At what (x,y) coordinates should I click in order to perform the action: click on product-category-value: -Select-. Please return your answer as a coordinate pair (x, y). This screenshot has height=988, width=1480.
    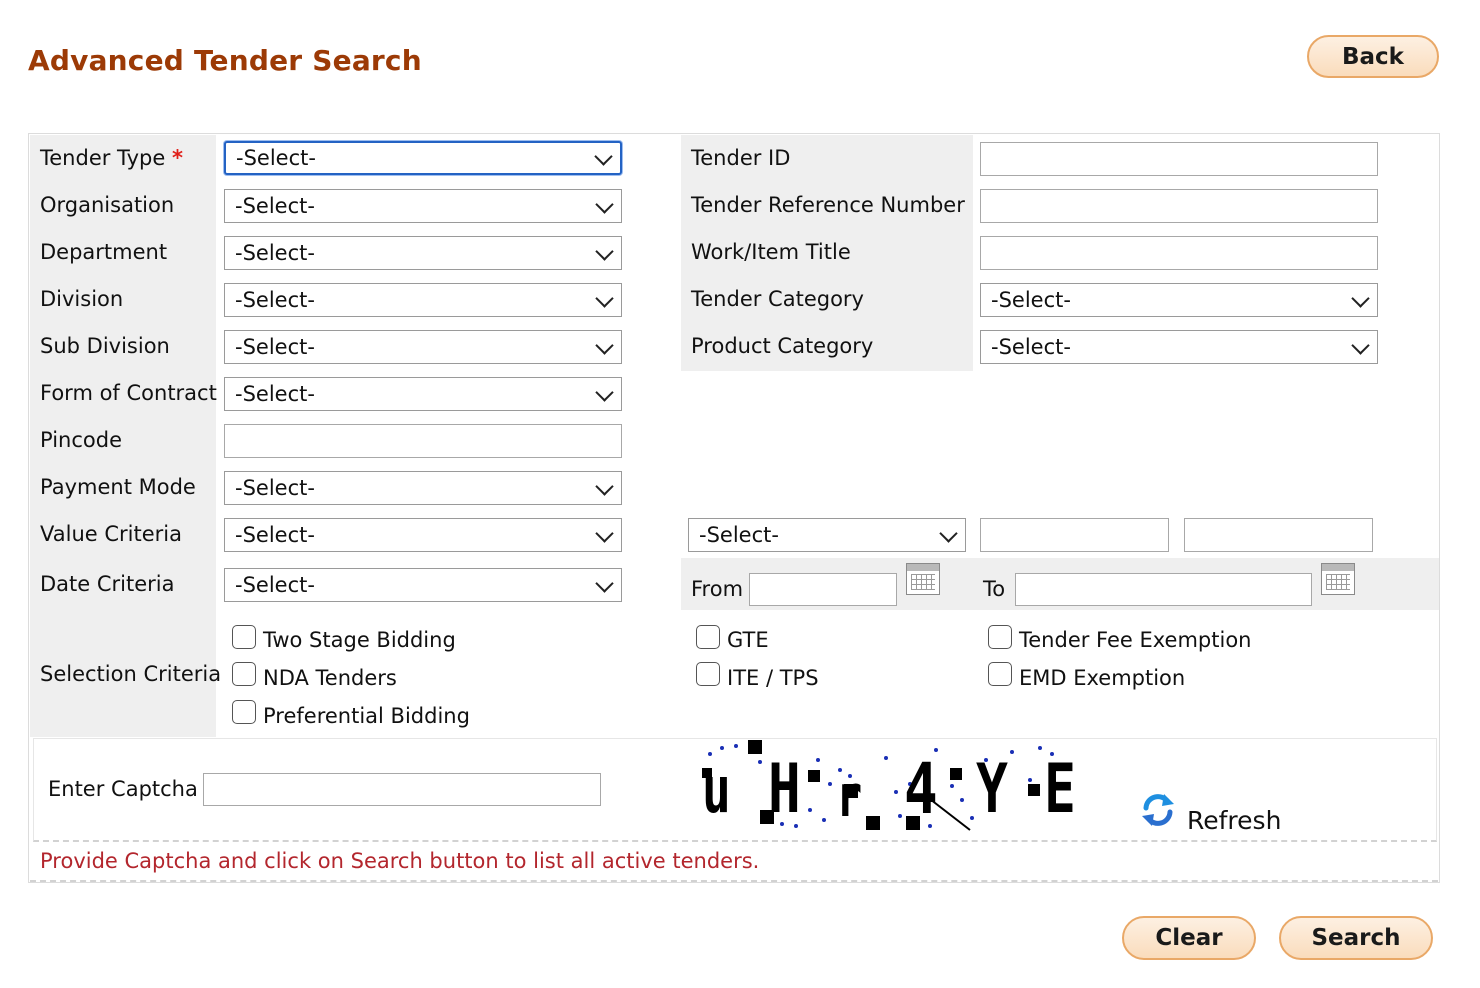
    Looking at the image, I should click on (1031, 347).